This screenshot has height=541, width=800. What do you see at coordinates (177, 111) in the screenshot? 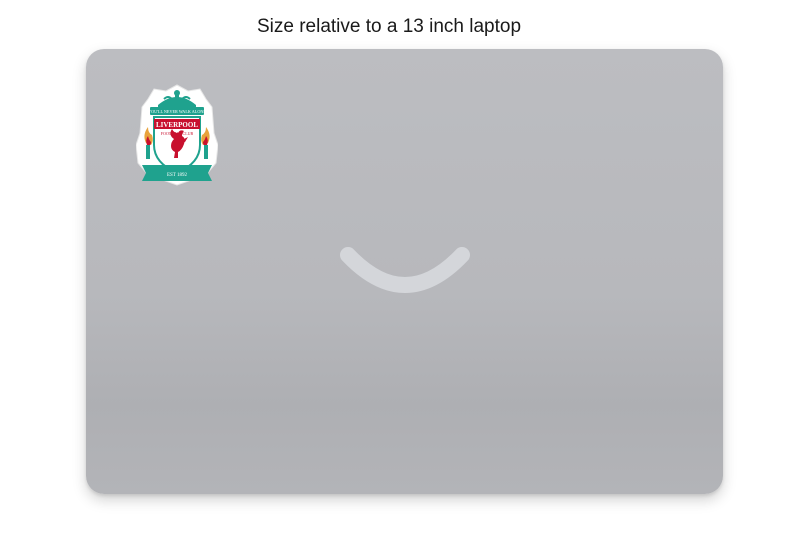
I see `motto-text: YOU'LL NEVER WALK ALONE` at bounding box center [177, 111].